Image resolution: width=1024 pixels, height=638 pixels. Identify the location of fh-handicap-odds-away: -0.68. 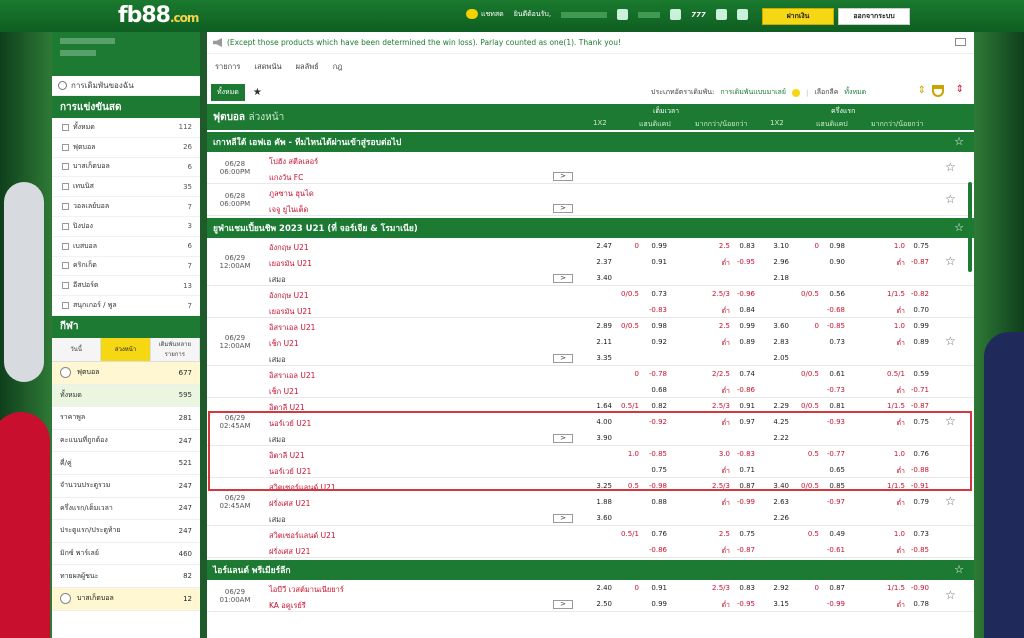
(830, 310).